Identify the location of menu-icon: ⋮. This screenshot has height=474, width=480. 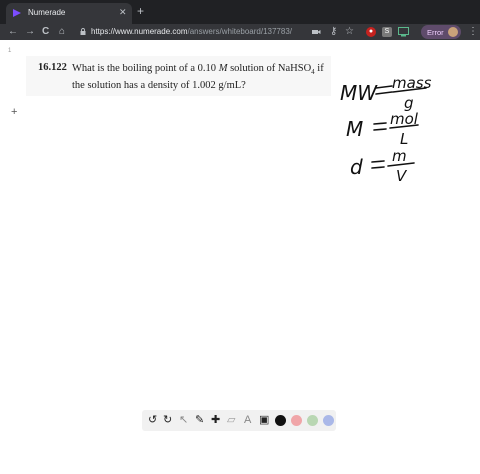
(473, 31).